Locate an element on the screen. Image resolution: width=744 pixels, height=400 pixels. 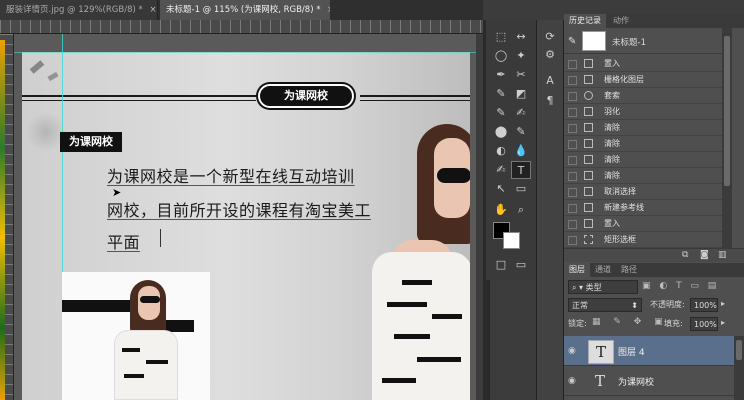
tab-channels: 通道 is located at coordinates (603, 270).